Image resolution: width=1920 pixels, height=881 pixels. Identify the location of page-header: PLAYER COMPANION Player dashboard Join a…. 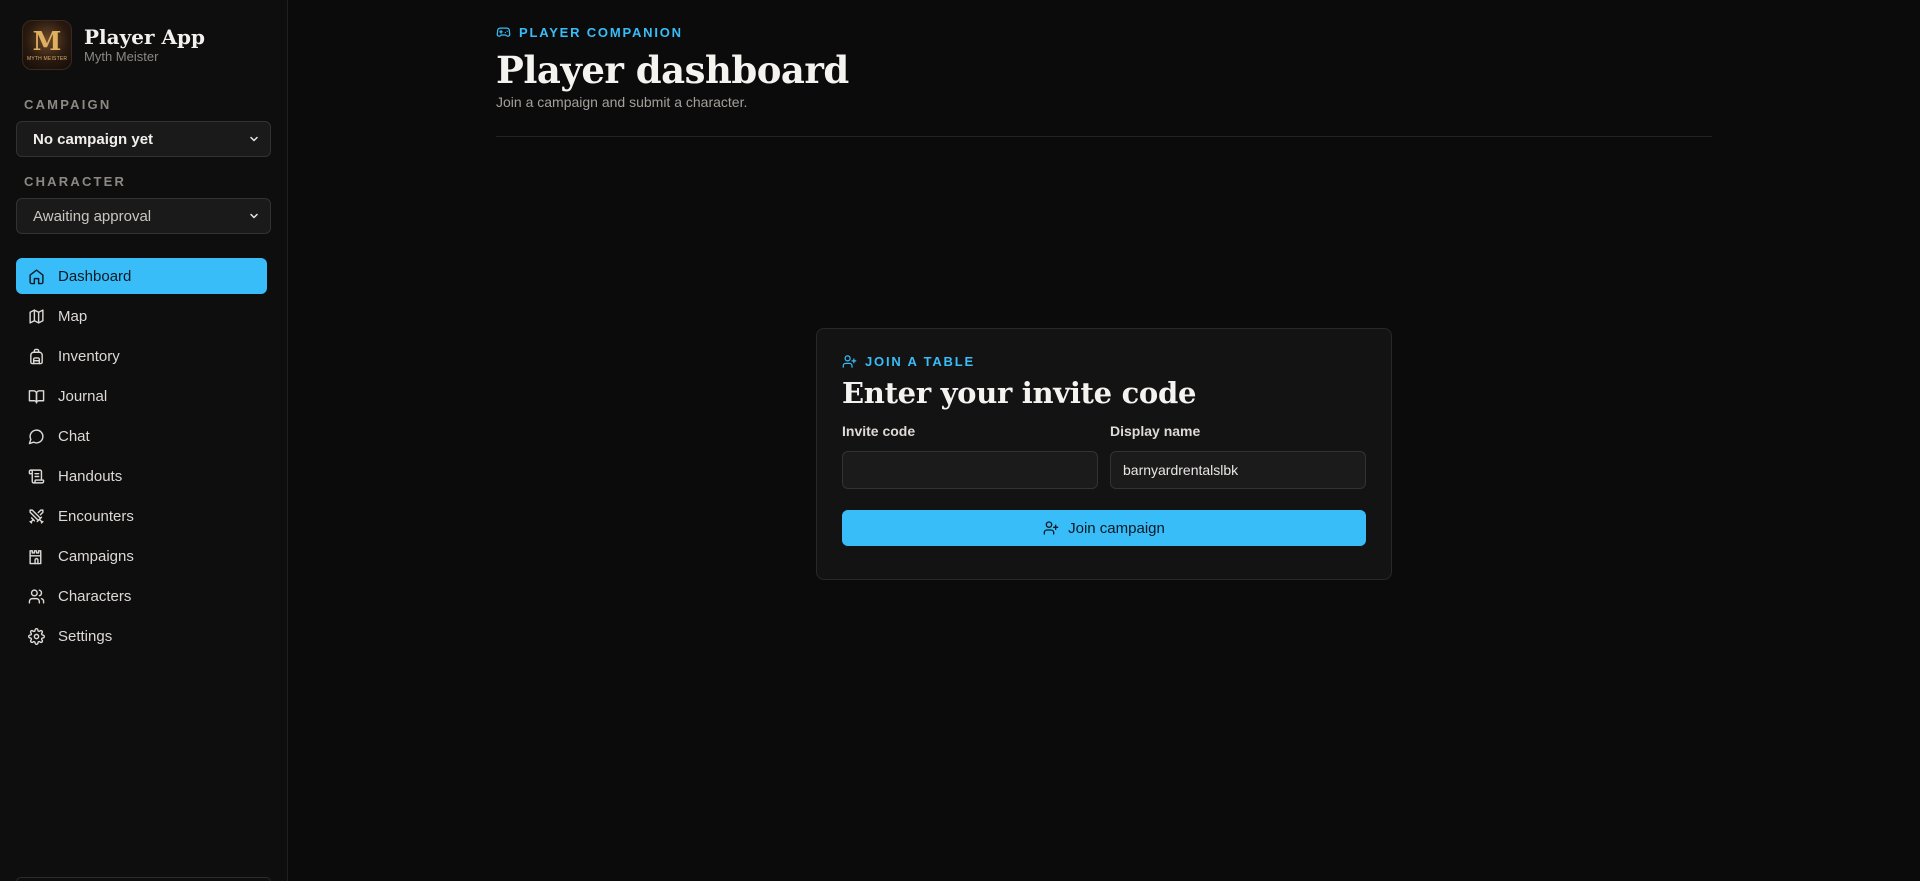
(1104, 67).